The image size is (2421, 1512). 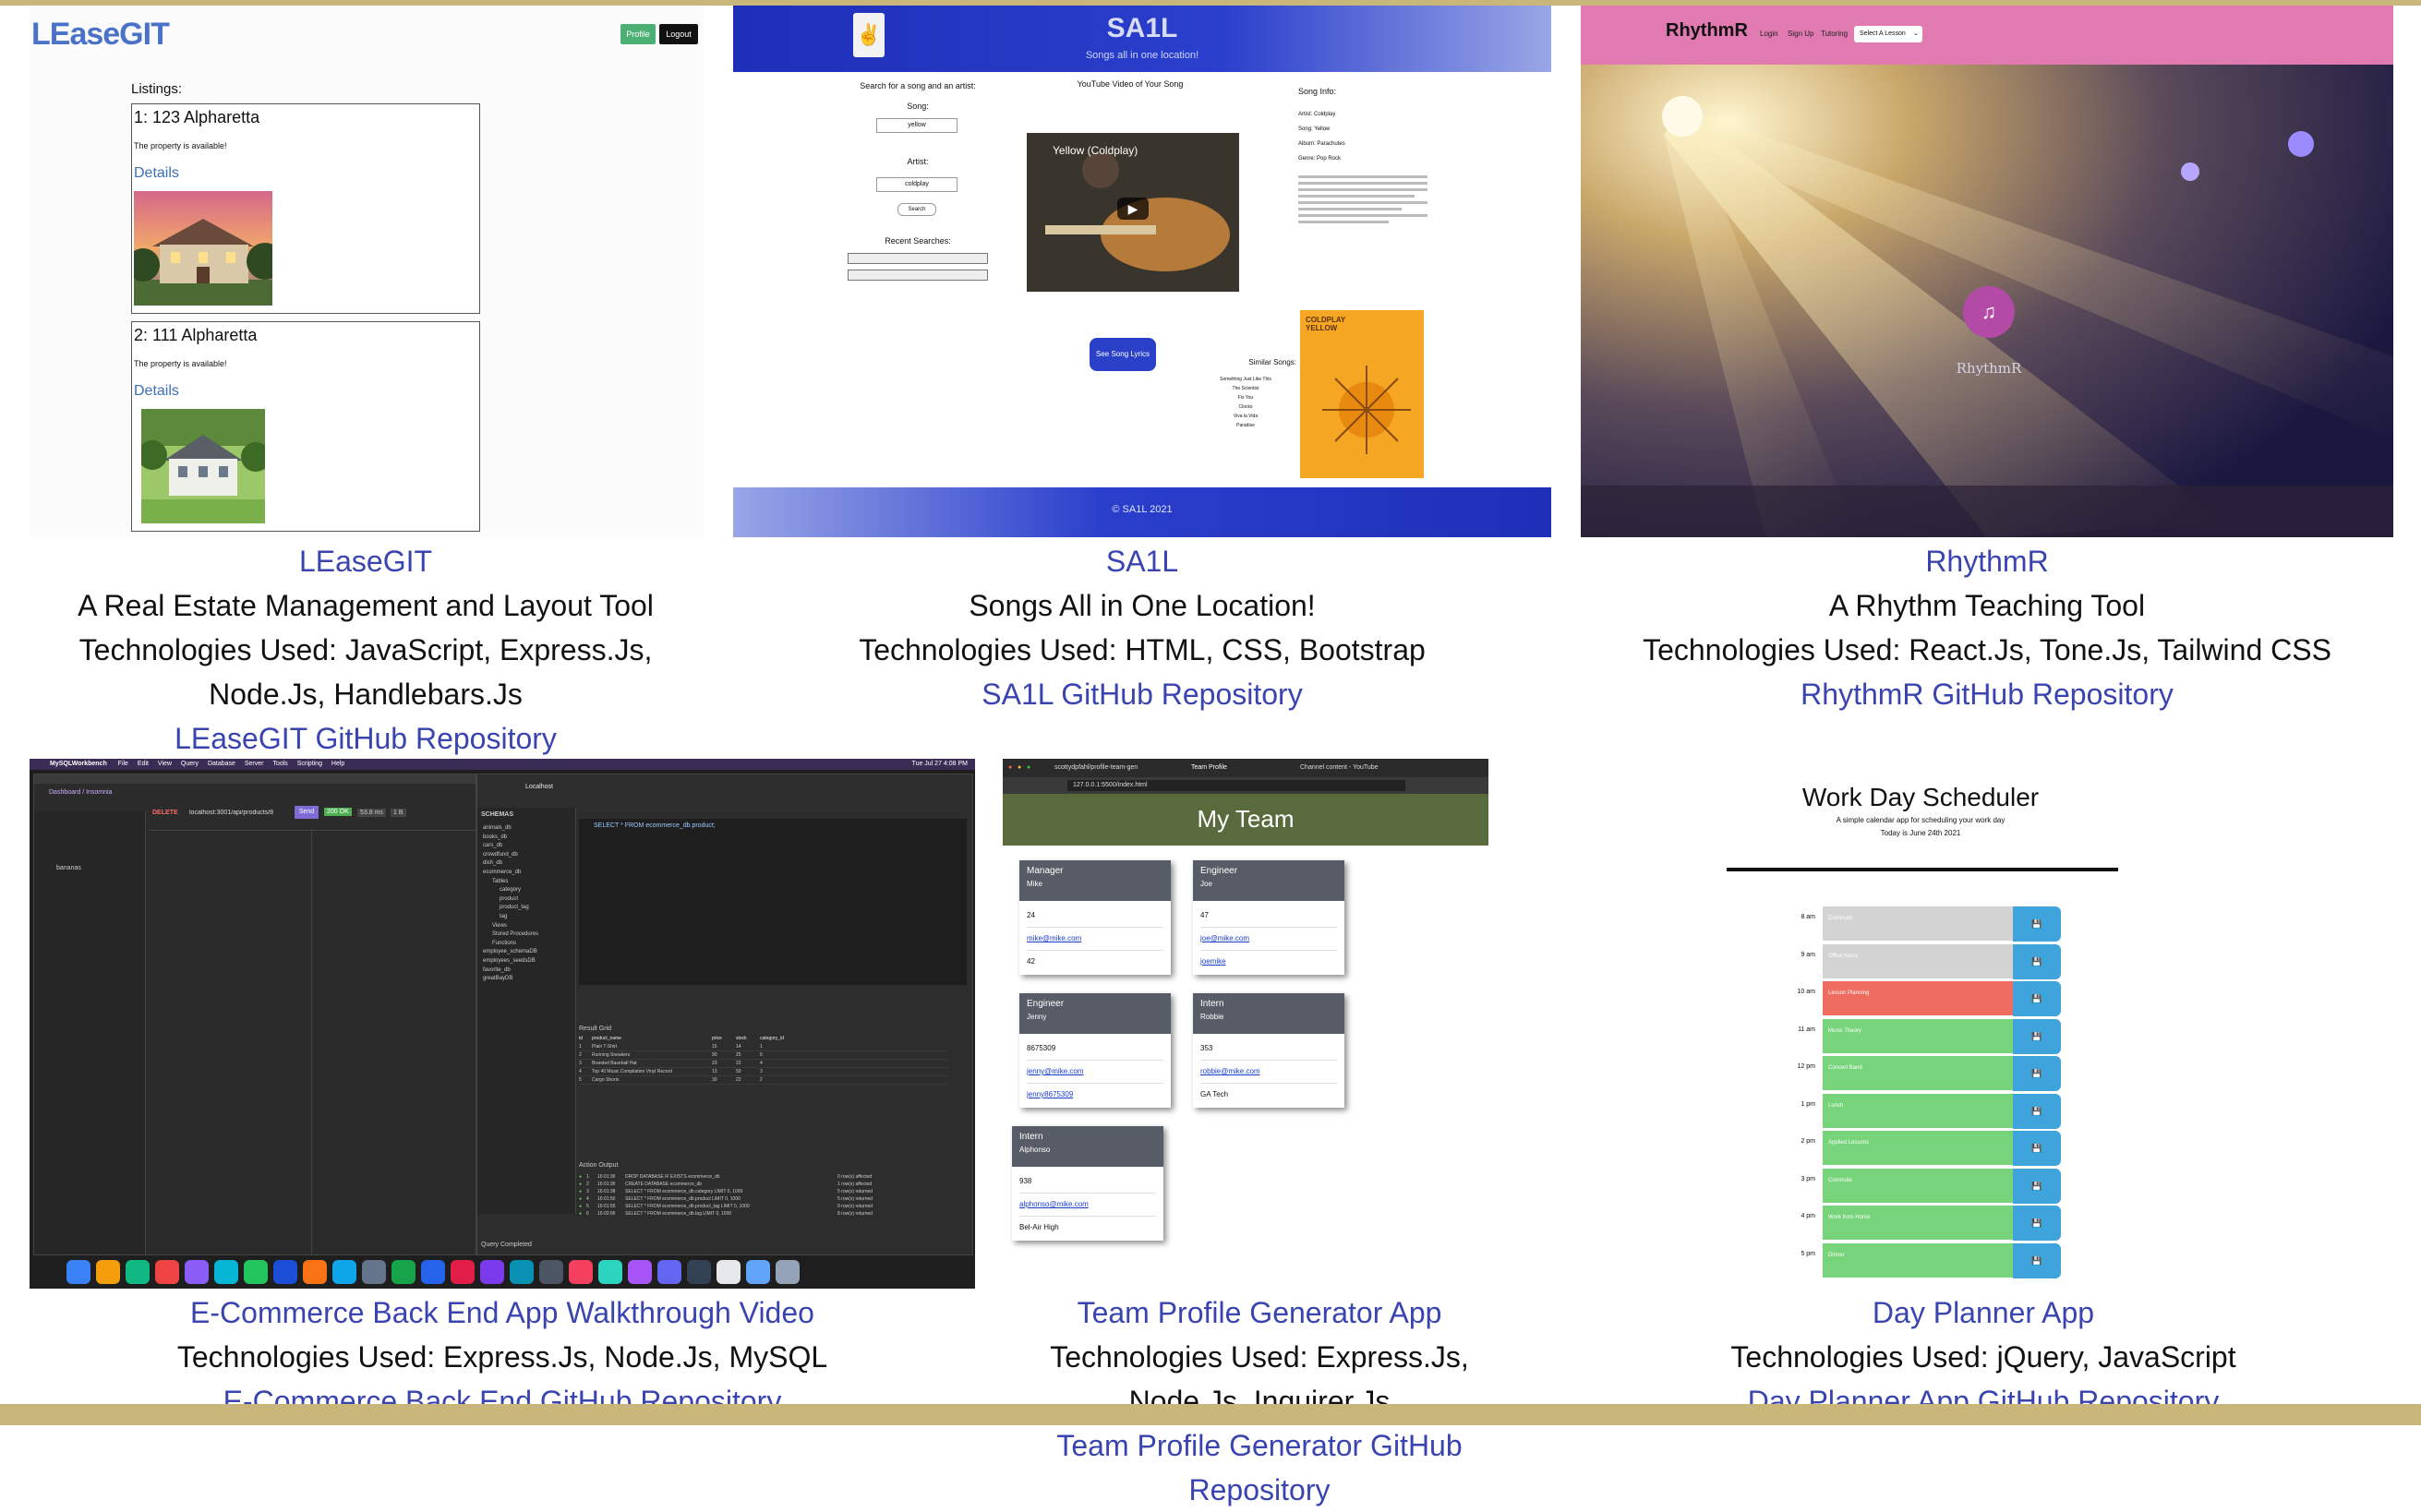 What do you see at coordinates (1096, 768) in the screenshot?
I see `browser-tab: scottydpfahl/profile-team-gen` at bounding box center [1096, 768].